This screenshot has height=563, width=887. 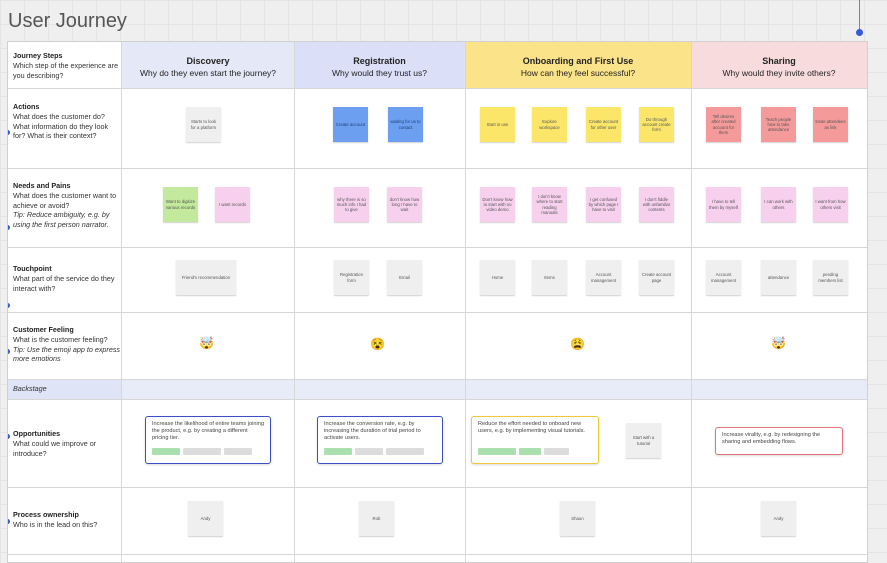 What do you see at coordinates (351, 277) in the screenshot?
I see `sticky-note: Registration form` at bounding box center [351, 277].